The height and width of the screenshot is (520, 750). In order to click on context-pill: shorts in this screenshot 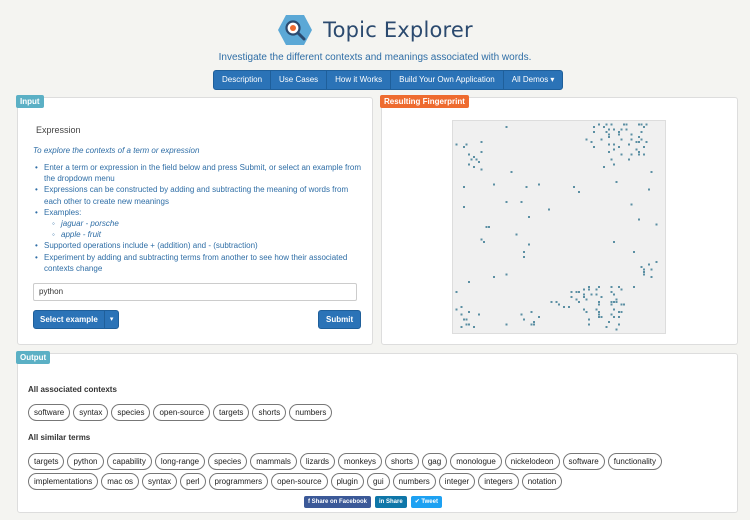, I will do `click(269, 412)`.